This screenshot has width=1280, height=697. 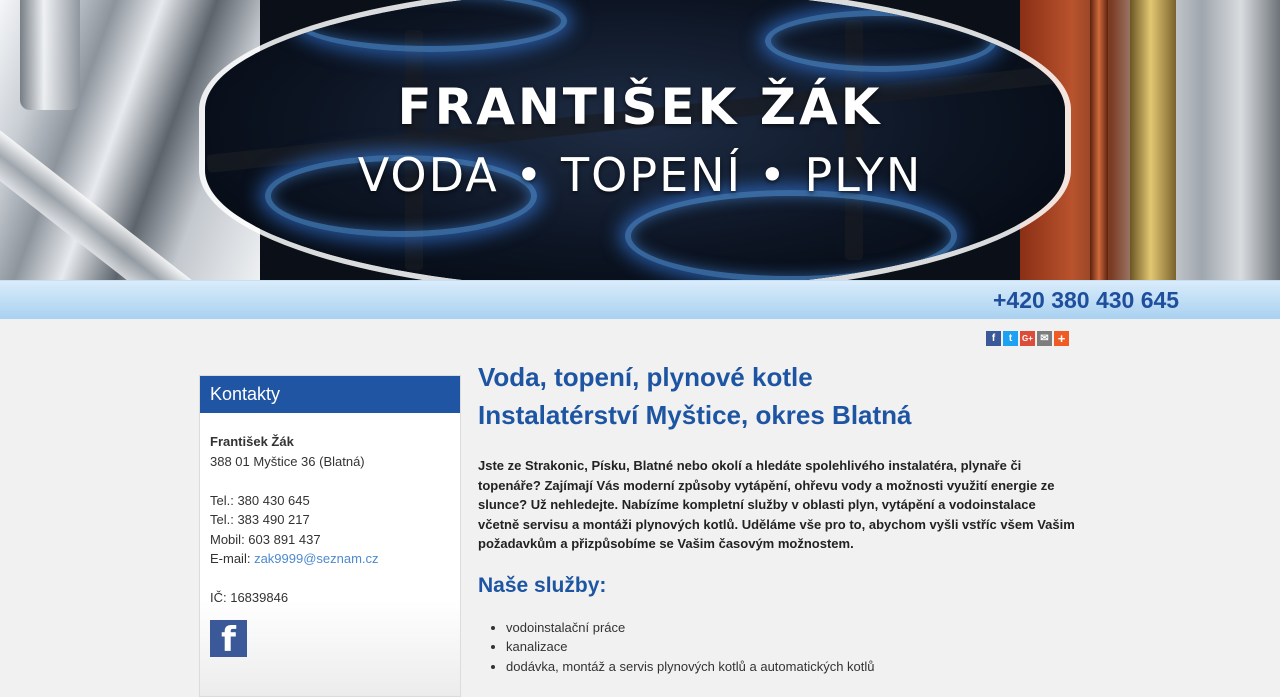 I want to click on contact-tel2: Tel.: 383 490 217, so click(x=260, y=519).